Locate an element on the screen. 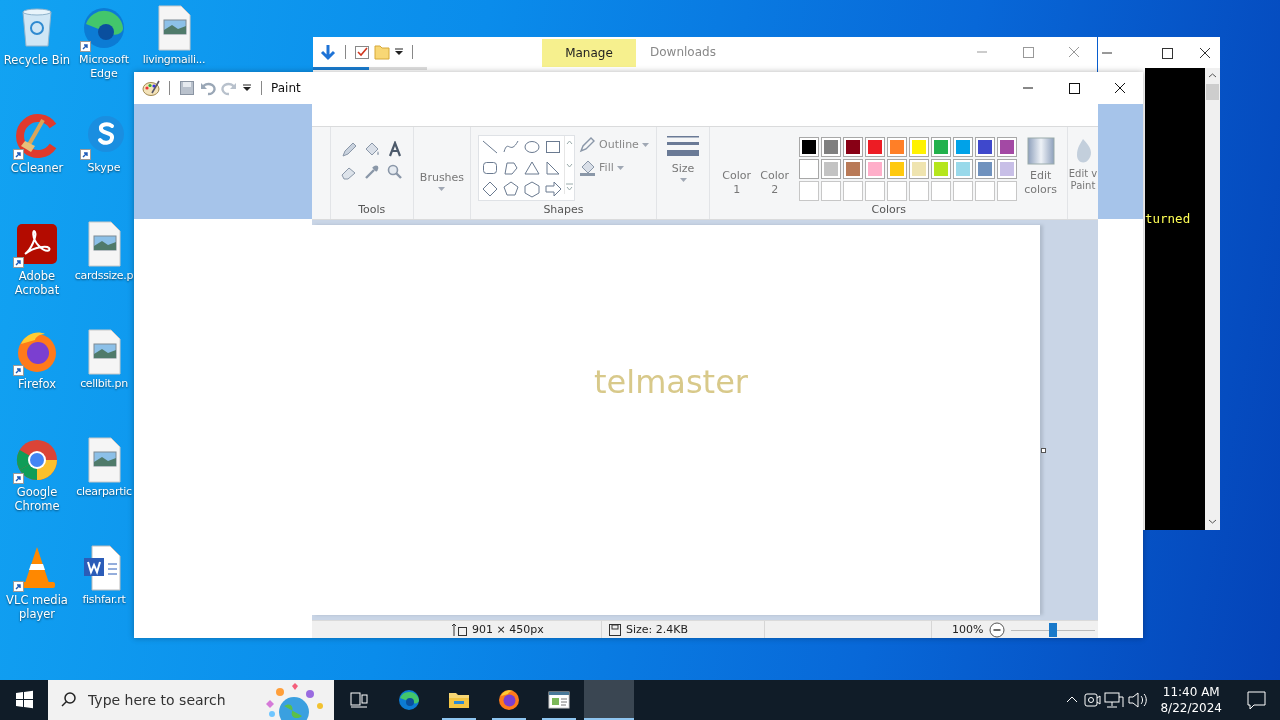 The image size is (1280, 720). color-2-button: Color 2 is located at coordinates (774, 183).